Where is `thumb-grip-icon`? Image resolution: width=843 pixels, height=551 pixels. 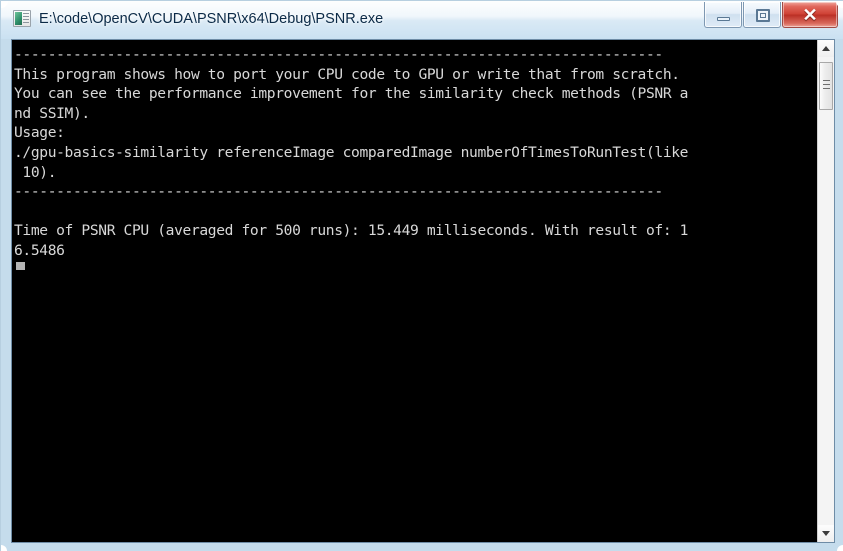
thumb-grip-icon is located at coordinates (826, 86).